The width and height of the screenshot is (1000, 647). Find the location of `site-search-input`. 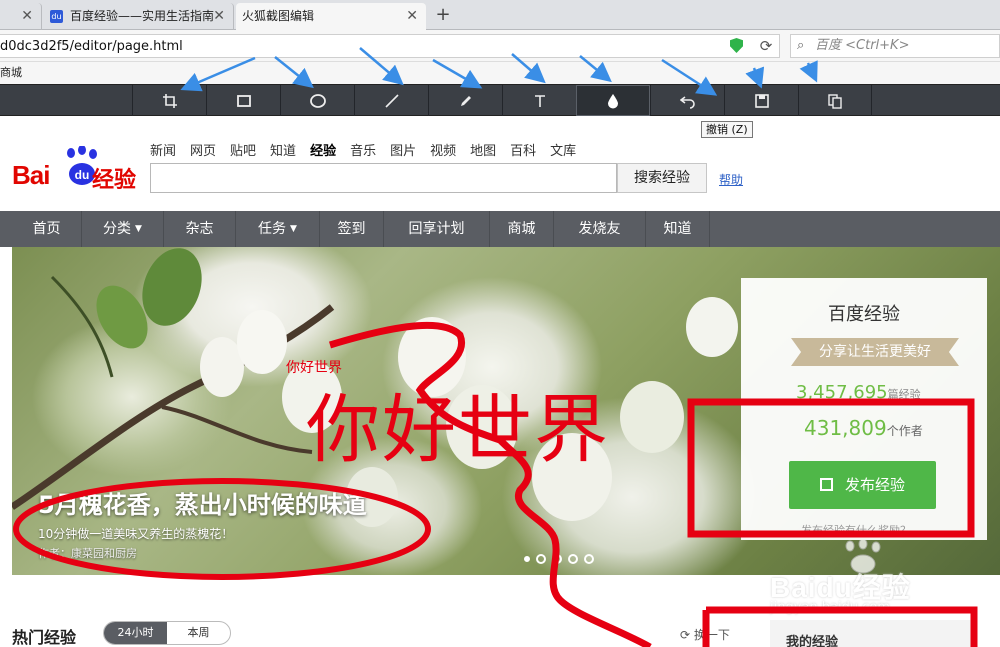

site-search-input is located at coordinates (383, 178).